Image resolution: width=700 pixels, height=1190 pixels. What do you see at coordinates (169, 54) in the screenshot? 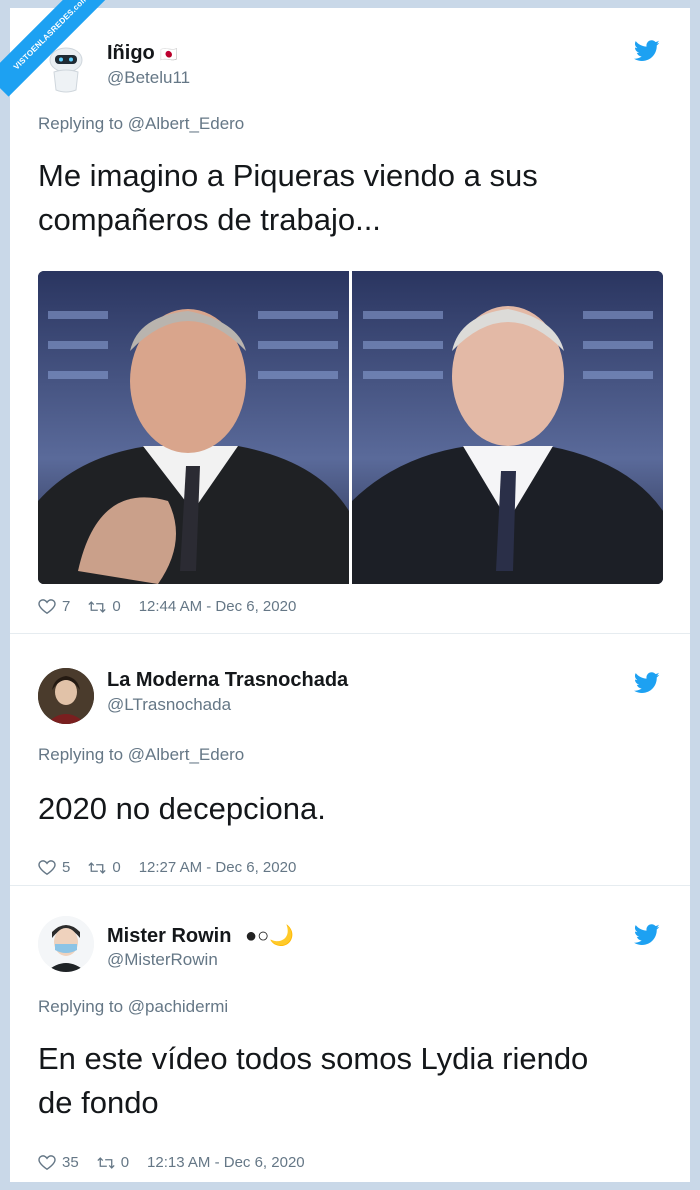
I see `flag-emoji: 🇯🇵` at bounding box center [169, 54].